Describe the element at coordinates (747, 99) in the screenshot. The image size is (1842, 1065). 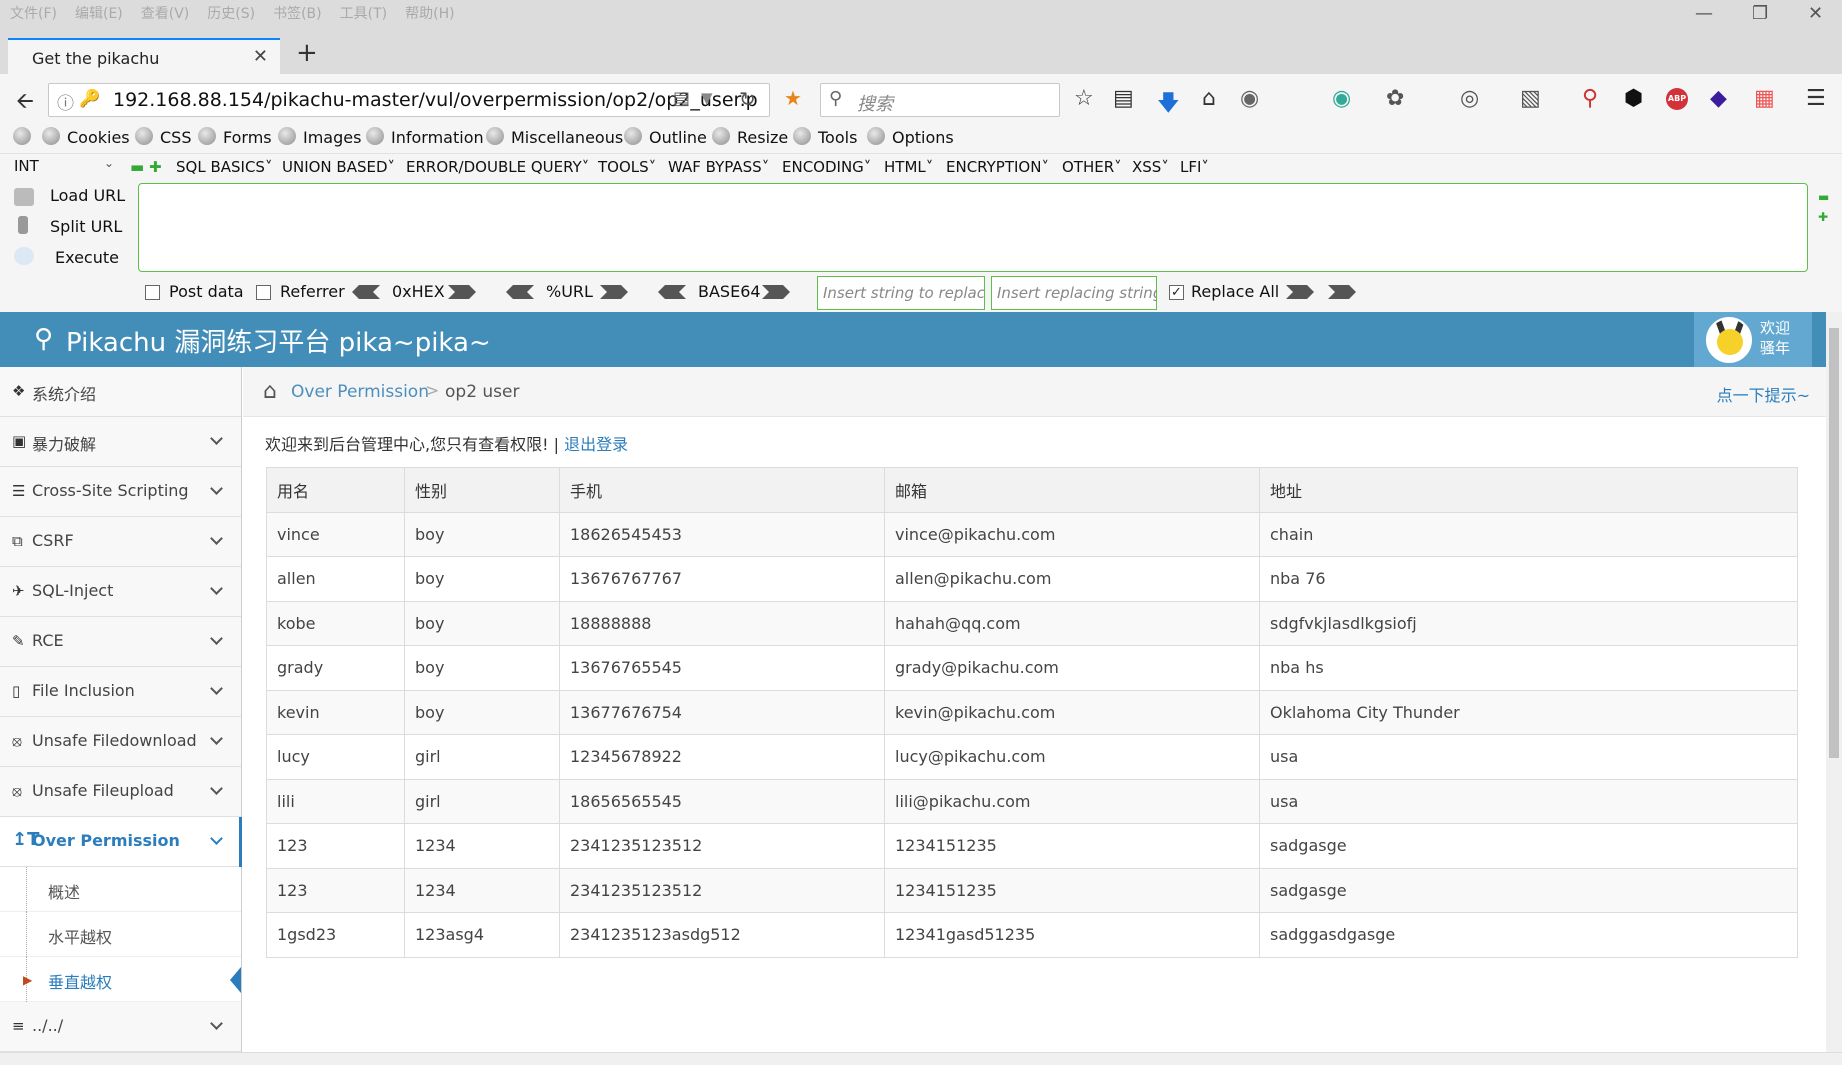
I see `reload-icon: ↻` at that location.